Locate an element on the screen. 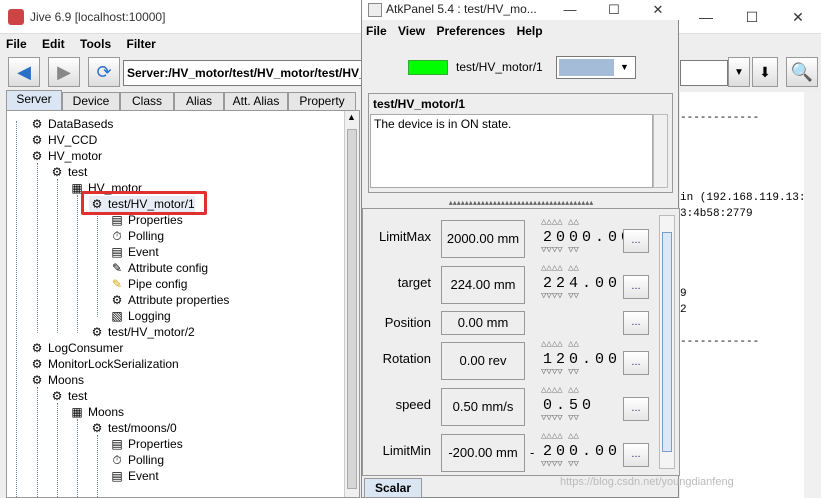 The height and width of the screenshot is (498, 821). tab-scalar: Scalar is located at coordinates (393, 488).